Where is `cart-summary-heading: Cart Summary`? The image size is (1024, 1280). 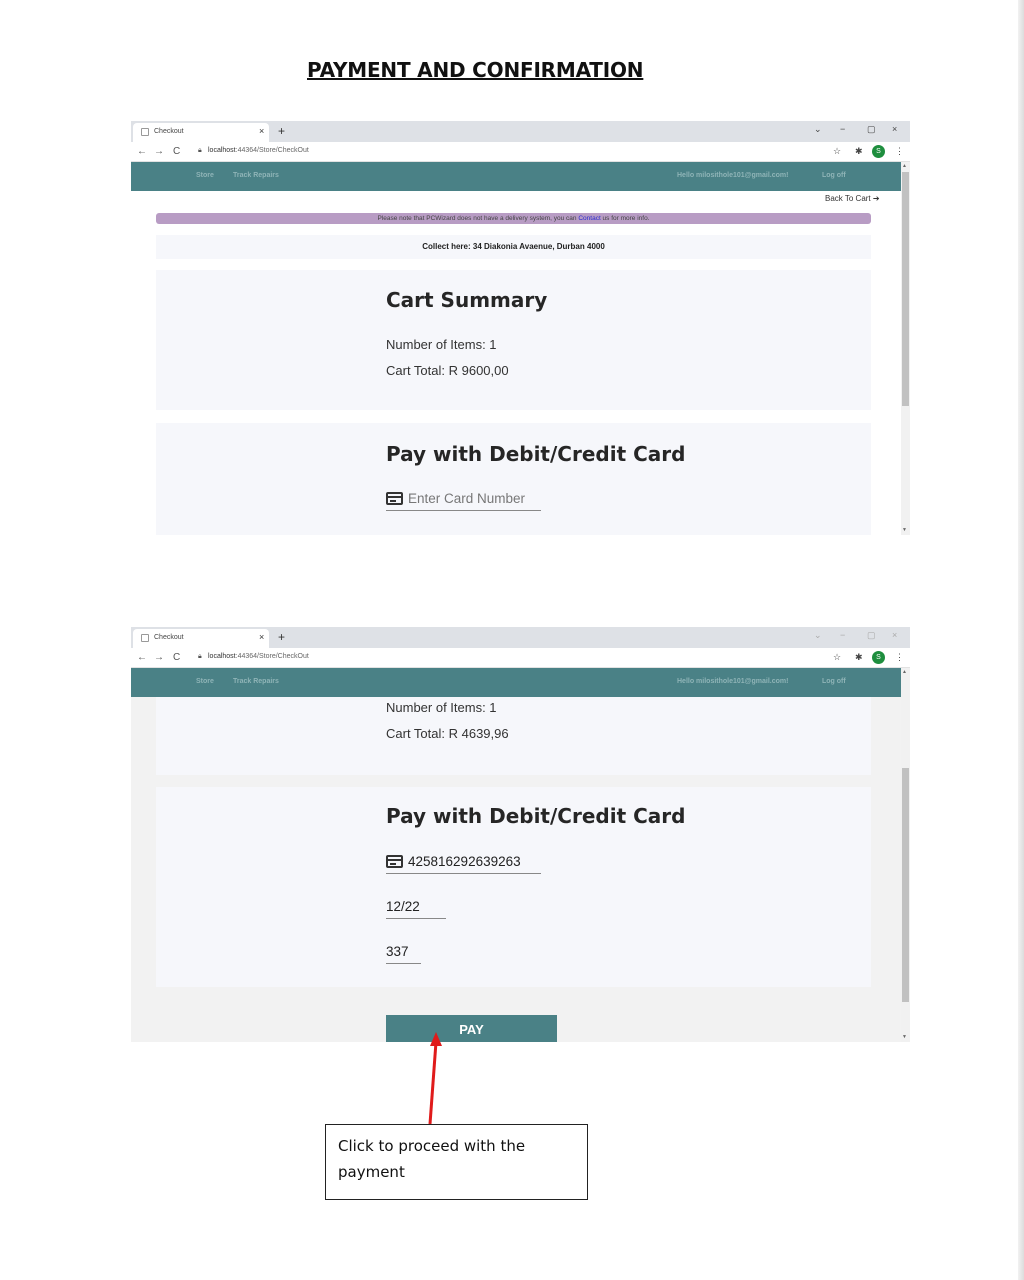
cart-summary-heading: Cart Summary is located at coordinates (467, 300).